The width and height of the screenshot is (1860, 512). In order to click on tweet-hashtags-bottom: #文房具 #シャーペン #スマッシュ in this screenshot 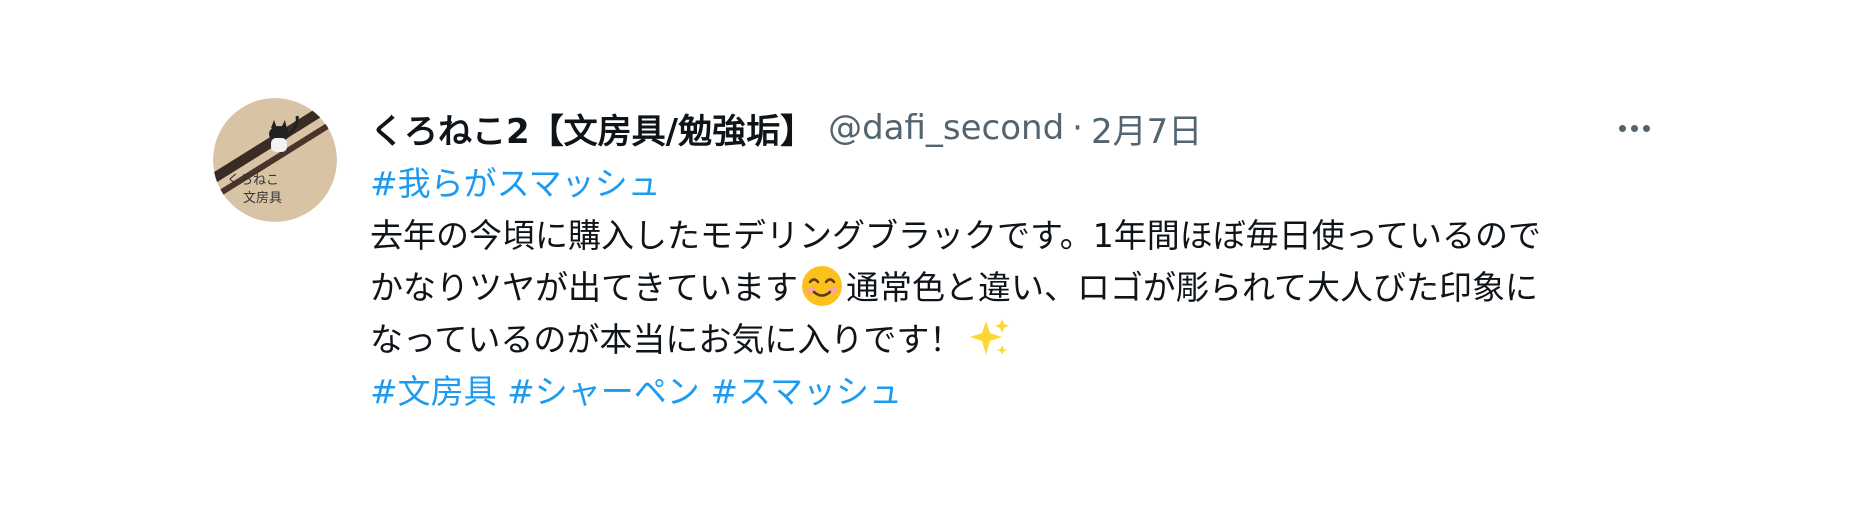, I will do `click(1010, 392)`.